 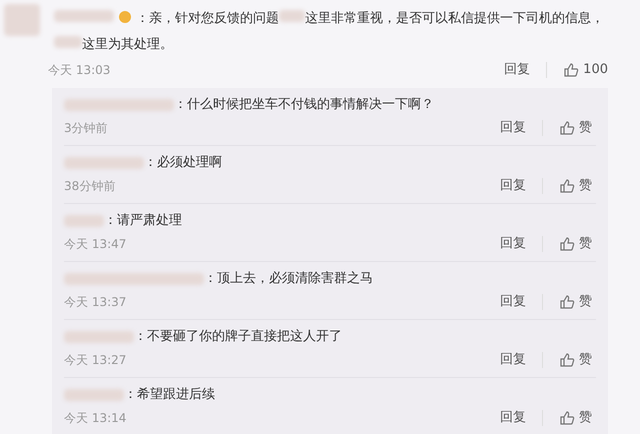 I want to click on reply-time: 38分钟前, so click(x=90, y=186).